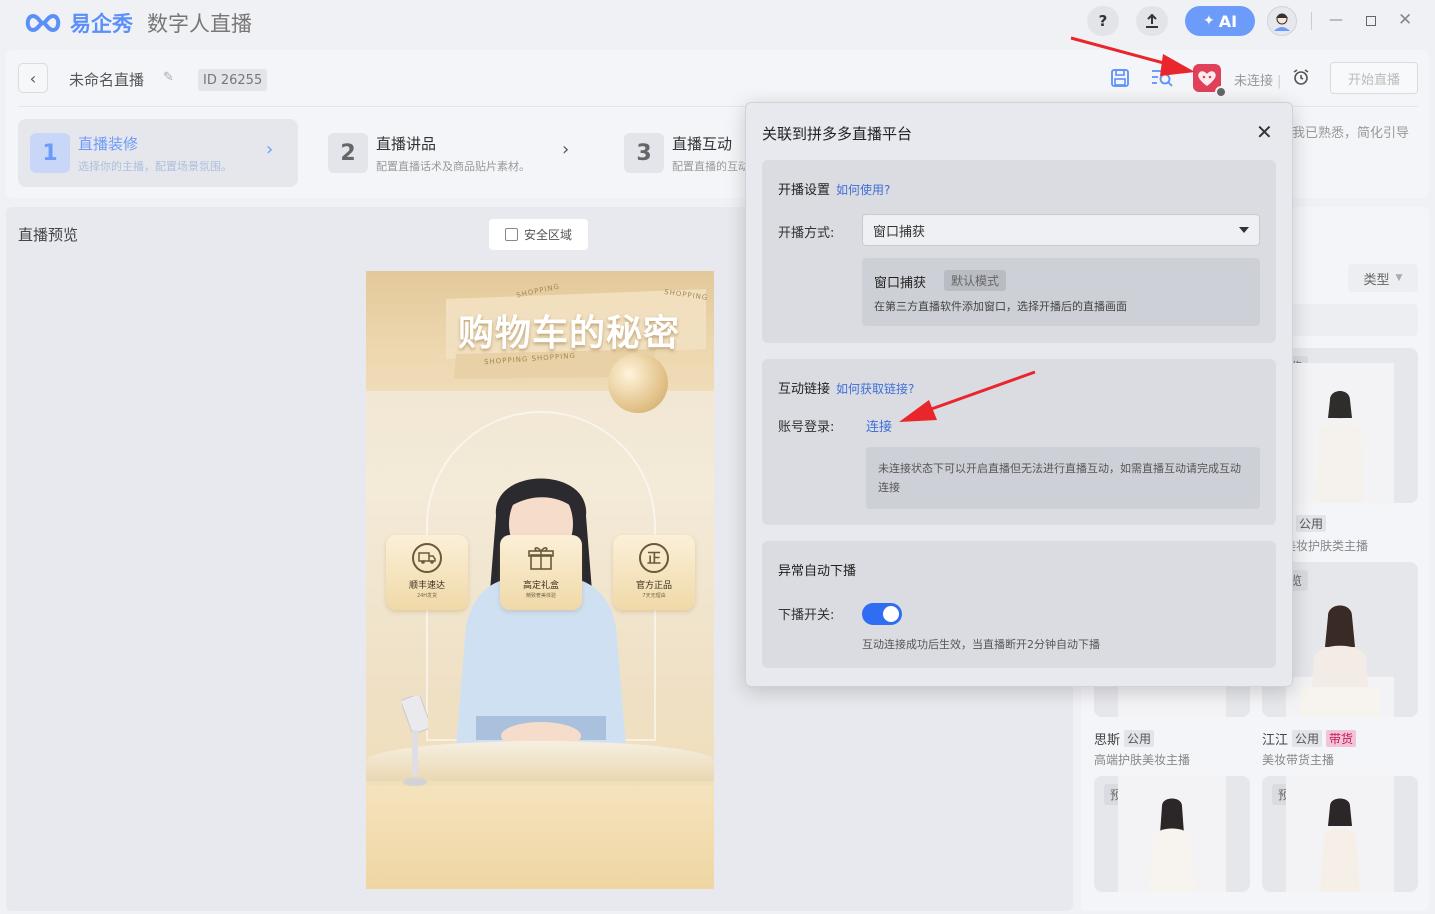 The image size is (1435, 914). What do you see at coordinates (451, 153) in the screenshot?
I see `step-products: 2 直播讲品配置直播话术及商品贴片素材。 ›` at bounding box center [451, 153].